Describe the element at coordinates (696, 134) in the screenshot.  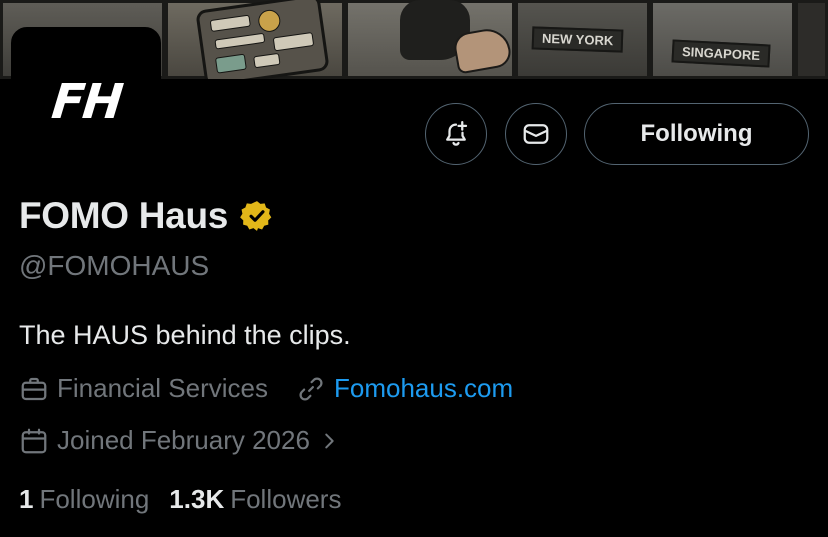
I see `following-button: Following` at that location.